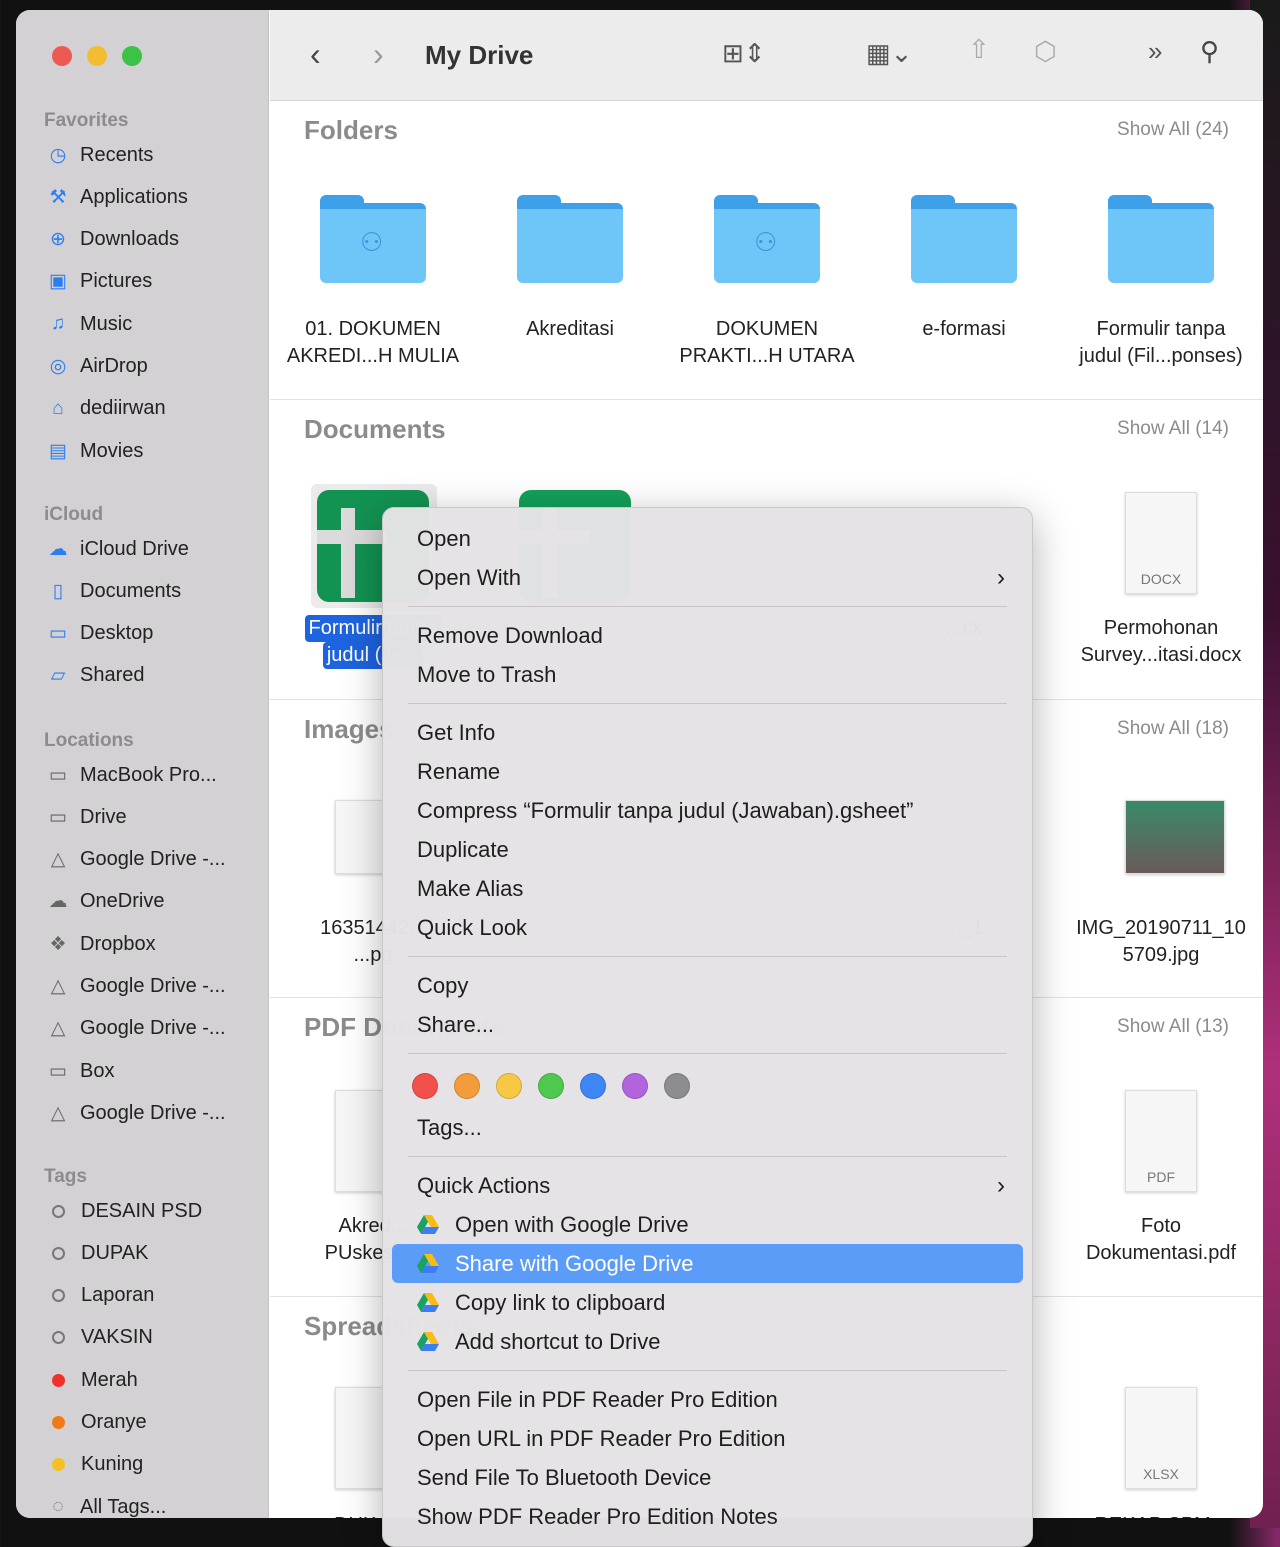 This screenshot has width=1280, height=1547. I want to click on sidebar-item: Merah, so click(92, 1380).